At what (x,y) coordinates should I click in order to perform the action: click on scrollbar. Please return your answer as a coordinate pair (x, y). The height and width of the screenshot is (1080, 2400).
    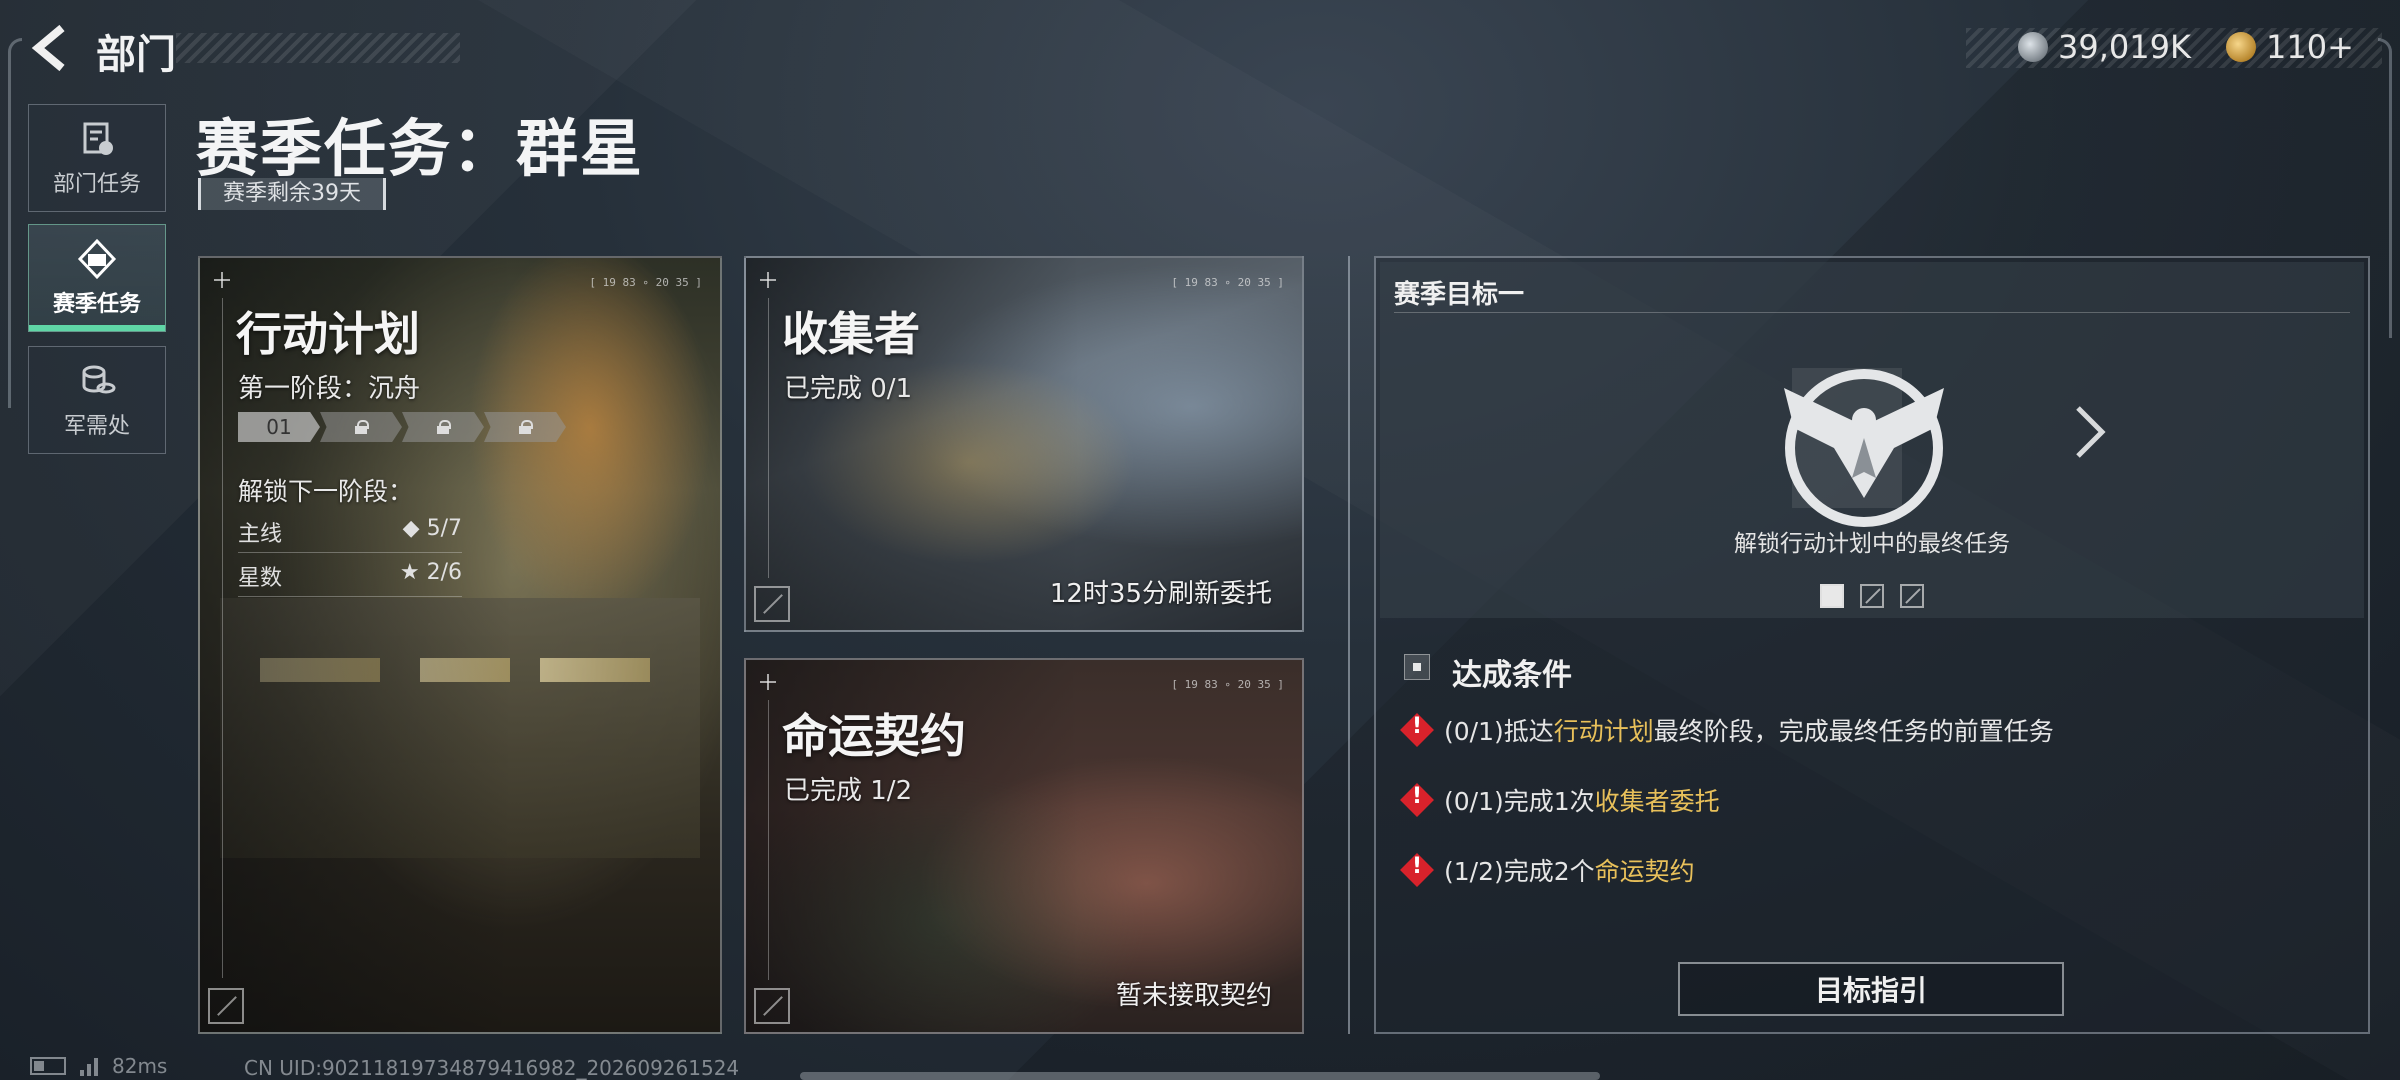
    Looking at the image, I should click on (1200, 1076).